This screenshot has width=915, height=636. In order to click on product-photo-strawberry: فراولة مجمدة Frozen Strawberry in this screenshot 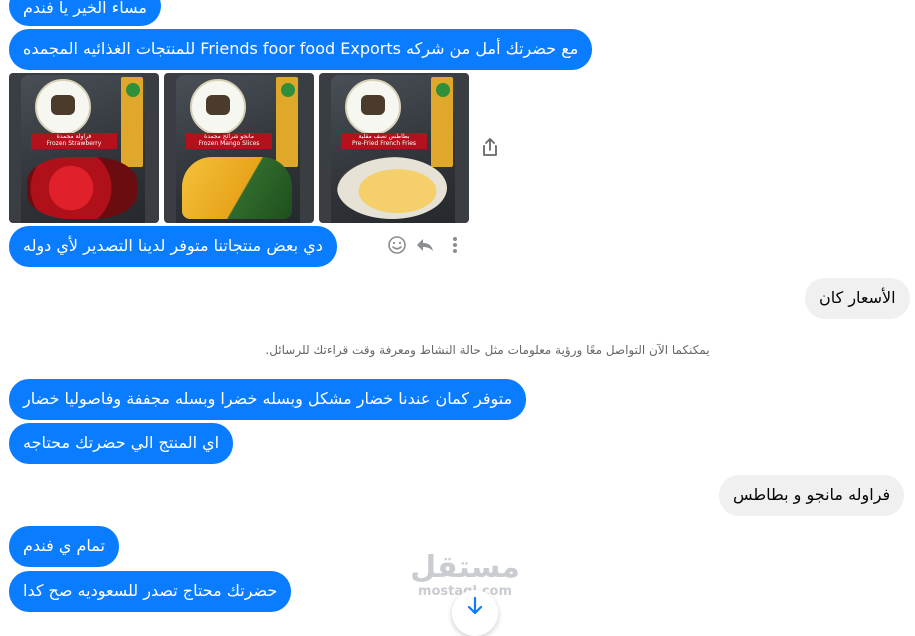, I will do `click(84, 148)`.